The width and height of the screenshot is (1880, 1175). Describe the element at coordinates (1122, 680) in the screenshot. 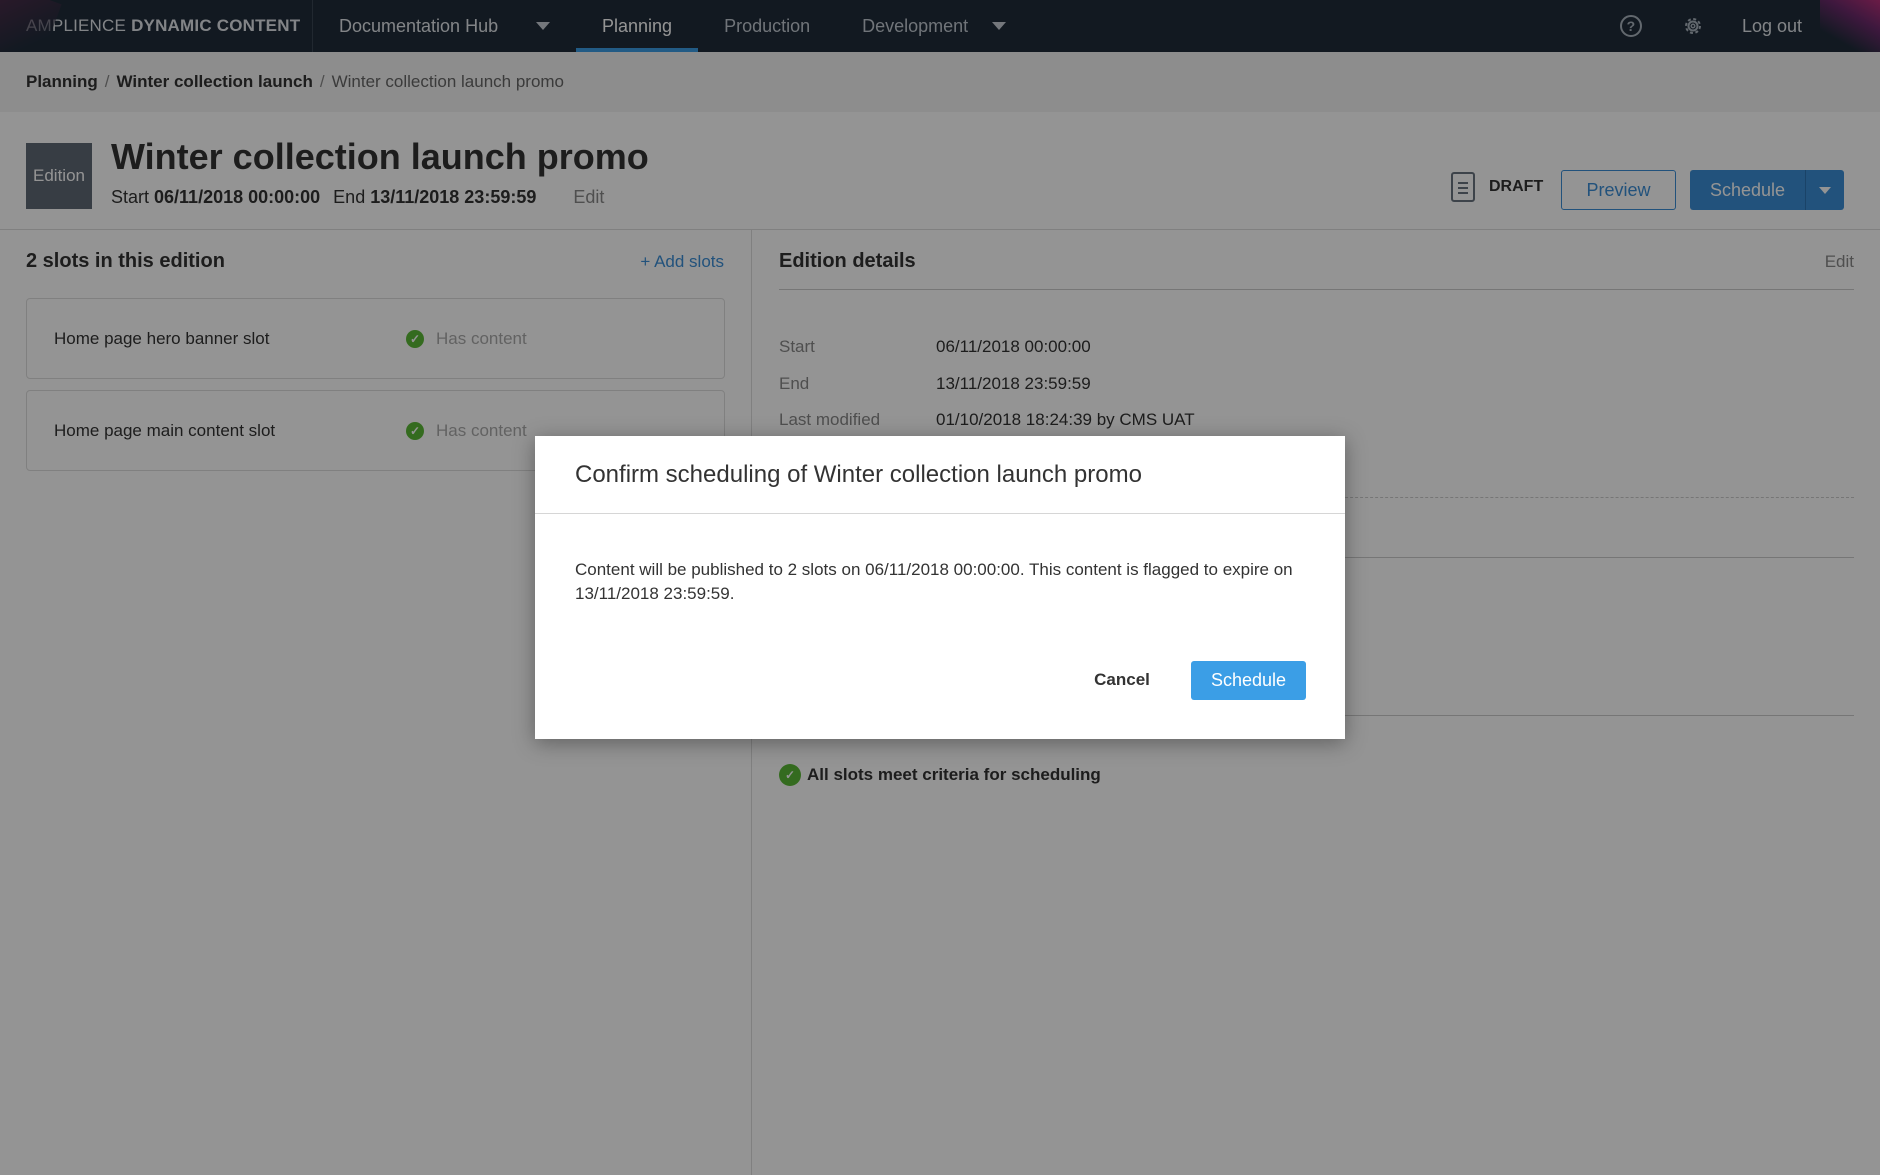

I see `cancel-button: Cancel` at that location.